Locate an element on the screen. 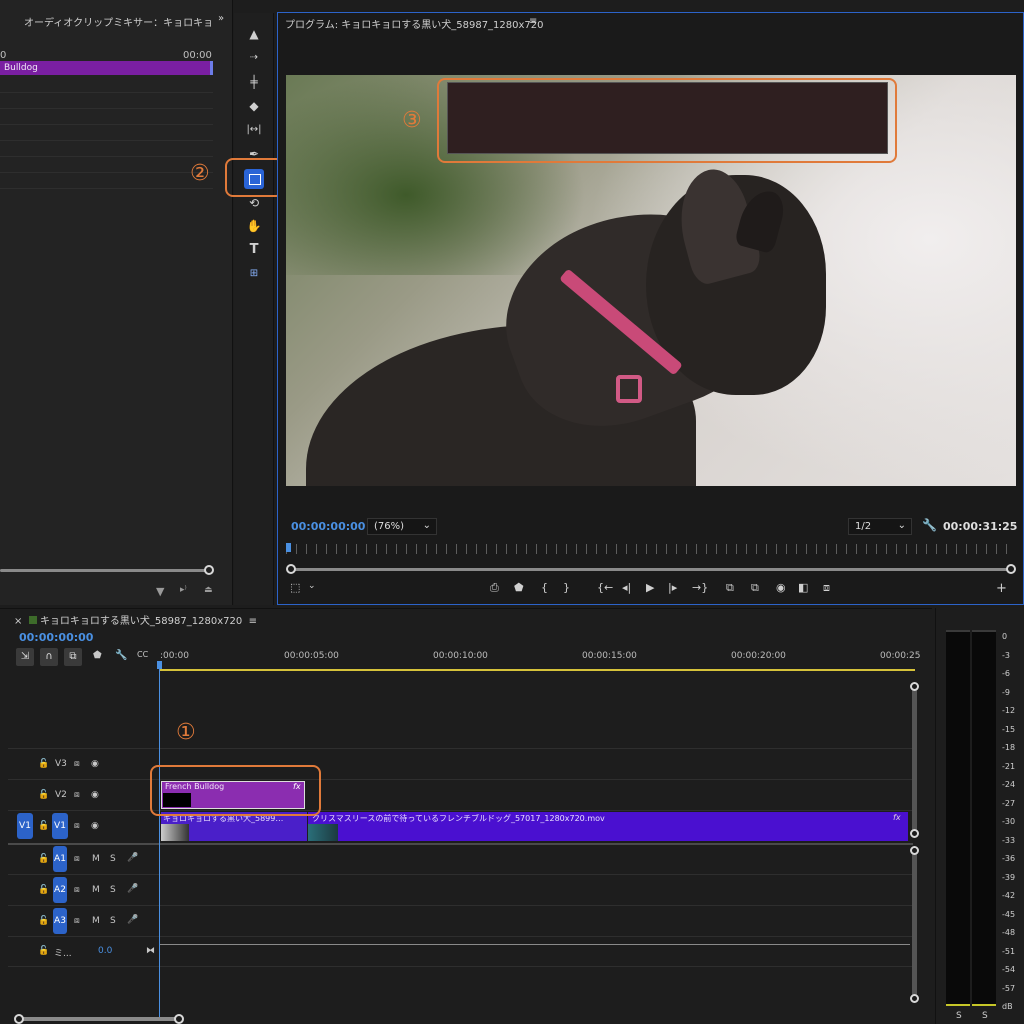 The image size is (1024, 1024). video-tracks-scrollbar is located at coordinates (914, 759).